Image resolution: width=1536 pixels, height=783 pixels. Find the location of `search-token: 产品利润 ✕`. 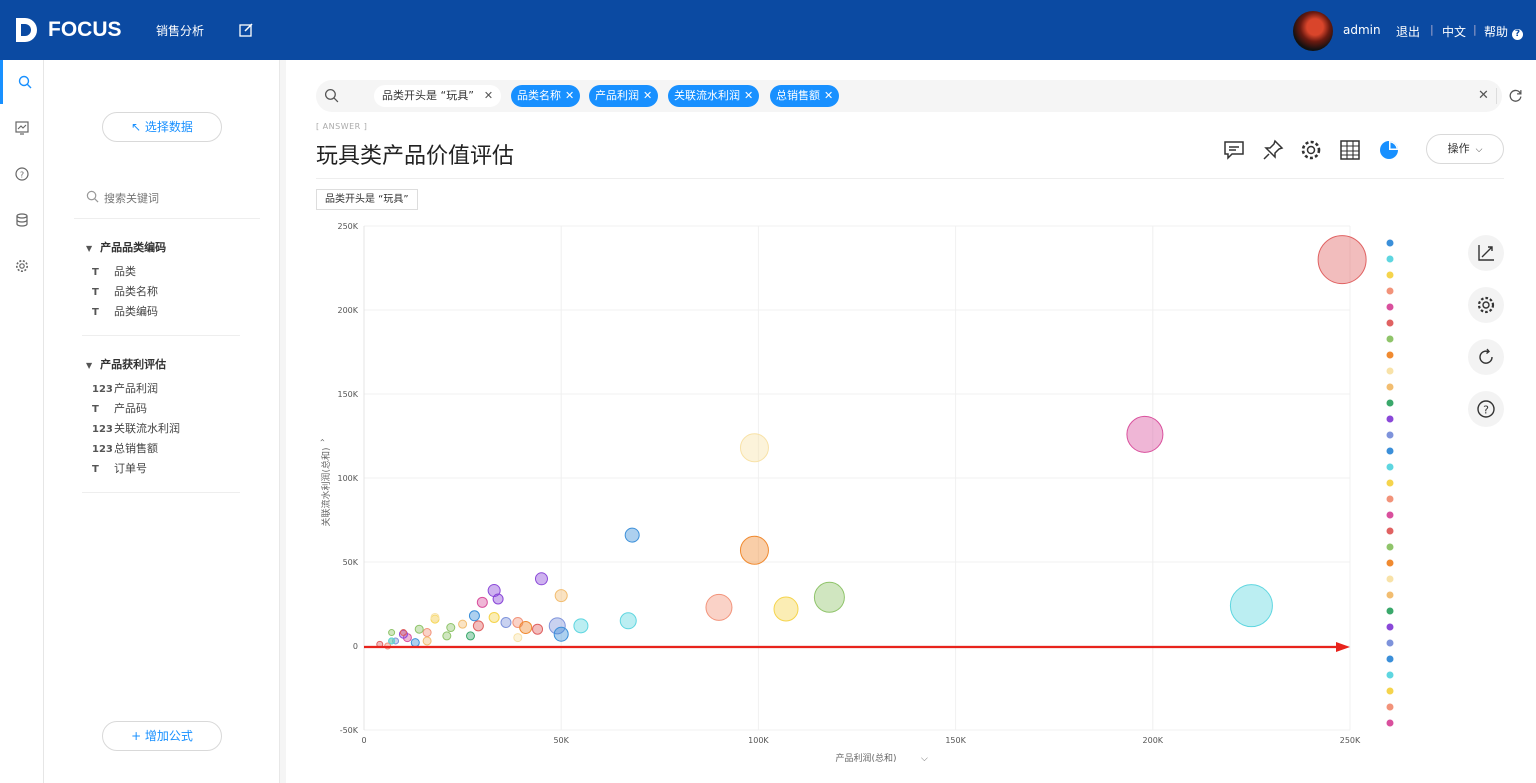

search-token: 产品利润 ✕ is located at coordinates (624, 96).